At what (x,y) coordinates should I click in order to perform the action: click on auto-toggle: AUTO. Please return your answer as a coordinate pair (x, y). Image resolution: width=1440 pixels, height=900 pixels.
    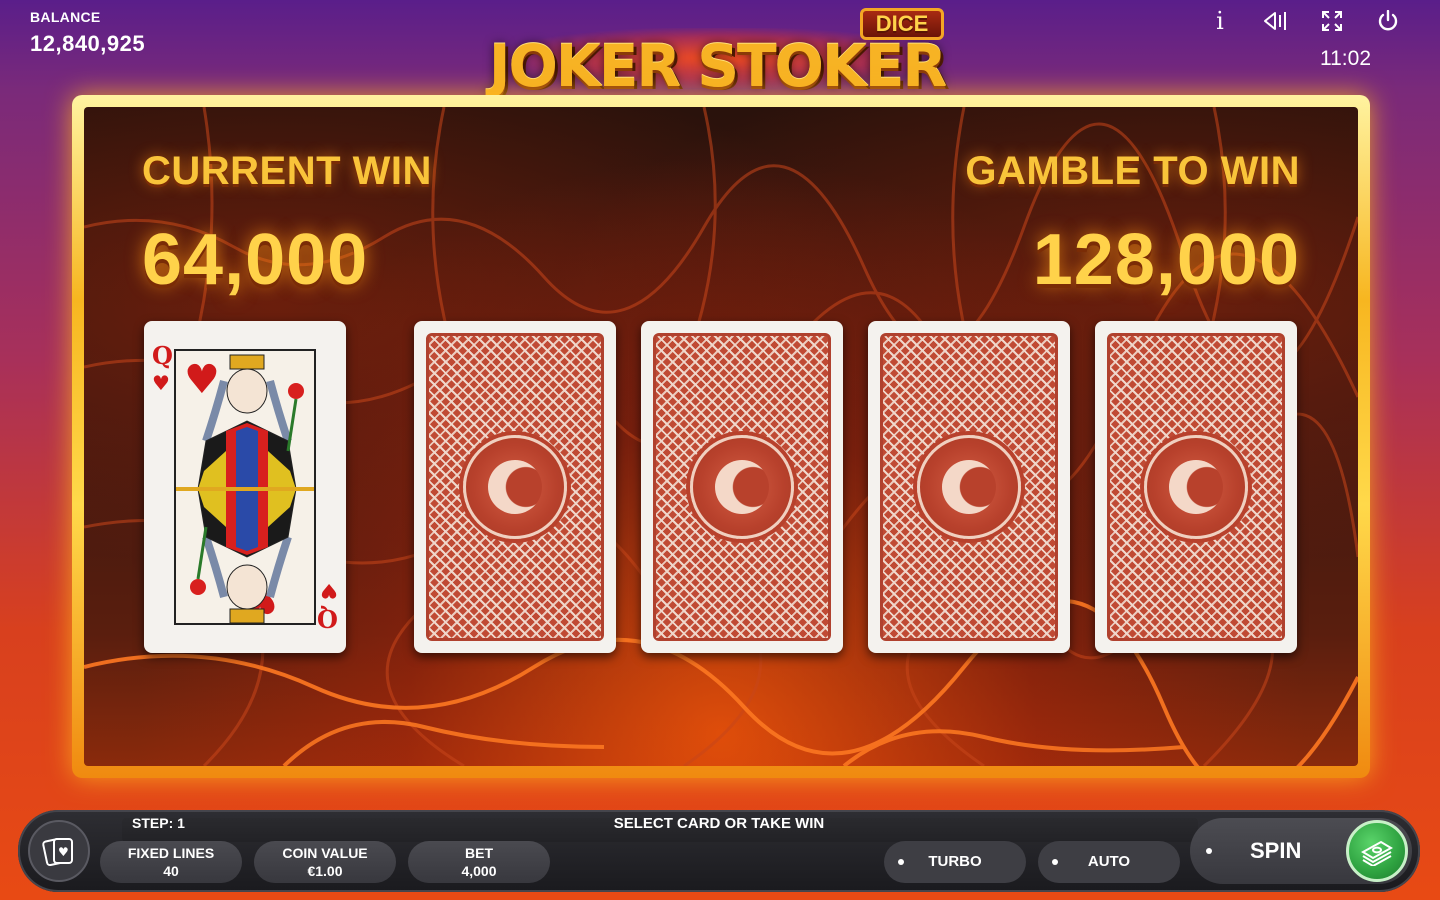
    Looking at the image, I should click on (1109, 862).